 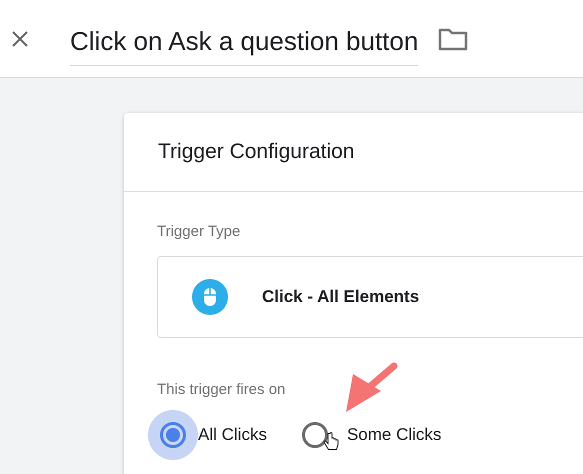 What do you see at coordinates (20, 38) in the screenshot?
I see `close-icon` at bounding box center [20, 38].